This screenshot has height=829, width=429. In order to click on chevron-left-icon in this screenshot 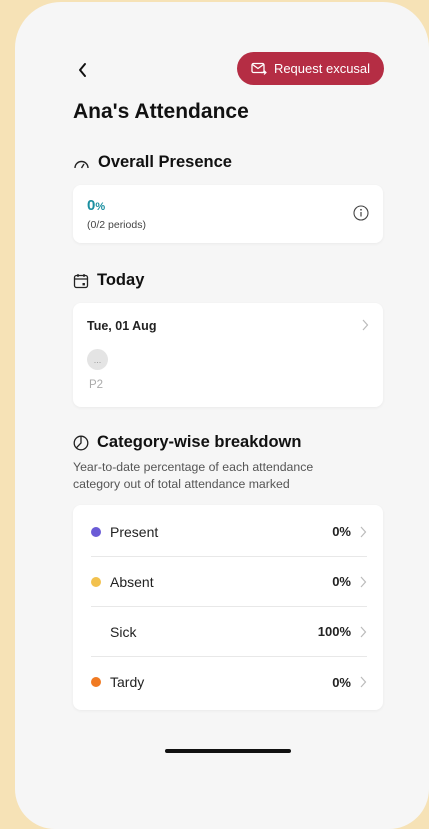, I will do `click(82, 70)`.